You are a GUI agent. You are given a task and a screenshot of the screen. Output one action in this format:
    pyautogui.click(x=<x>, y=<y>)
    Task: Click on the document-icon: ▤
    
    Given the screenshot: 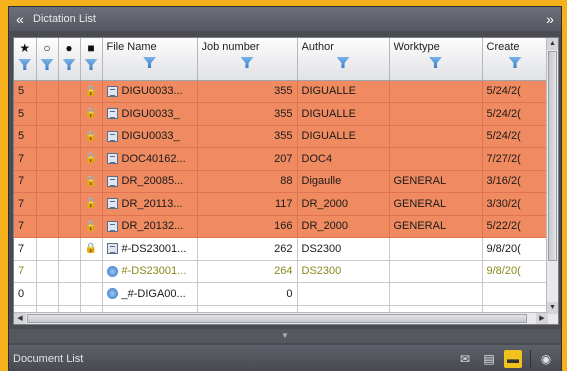 What is the action you would take?
    pyautogui.click(x=489, y=359)
    